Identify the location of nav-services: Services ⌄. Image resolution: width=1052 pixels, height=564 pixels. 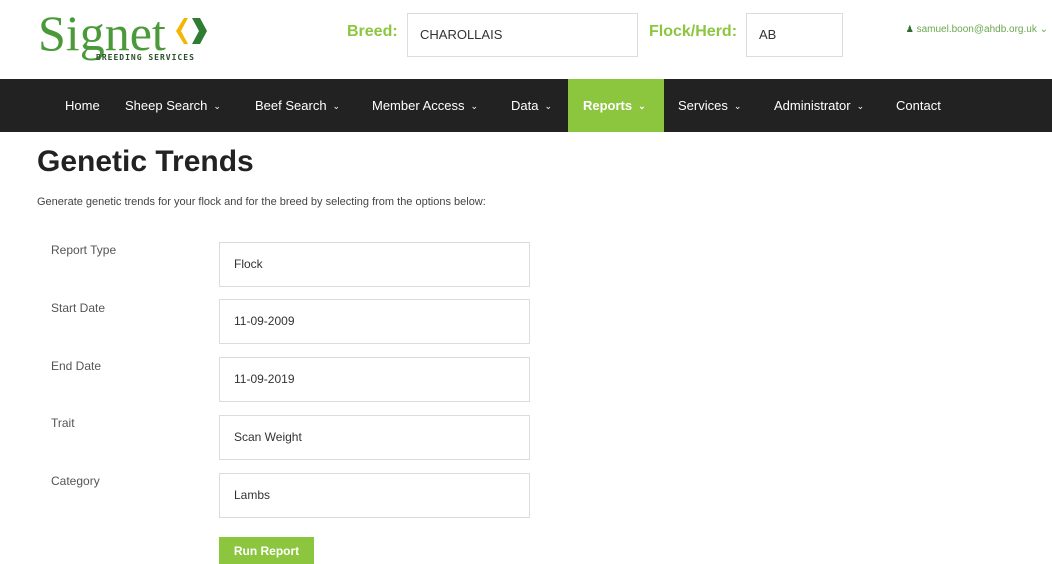
(709, 105).